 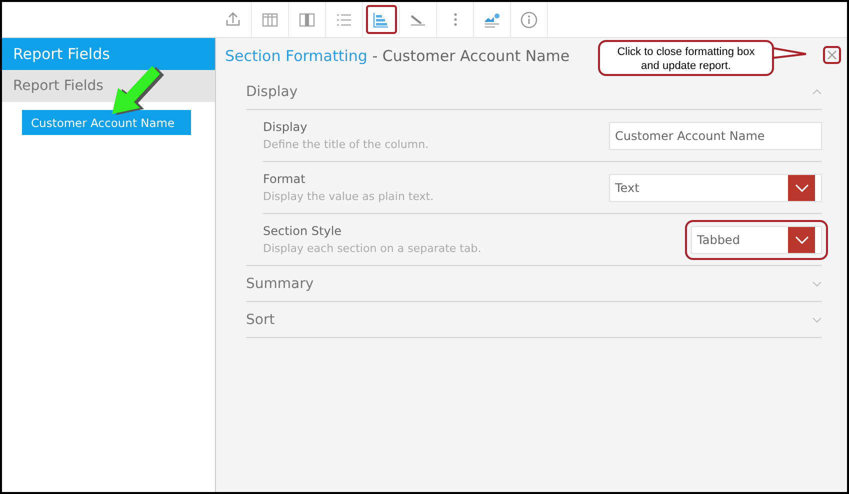 What do you see at coordinates (348, 196) in the screenshot?
I see `field-hint: Display the value as plain text.` at bounding box center [348, 196].